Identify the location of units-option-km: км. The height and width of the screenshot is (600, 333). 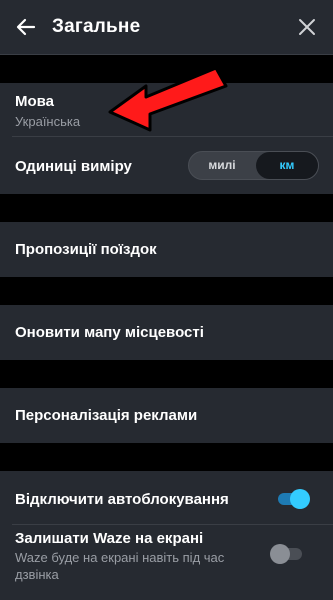
(287, 165).